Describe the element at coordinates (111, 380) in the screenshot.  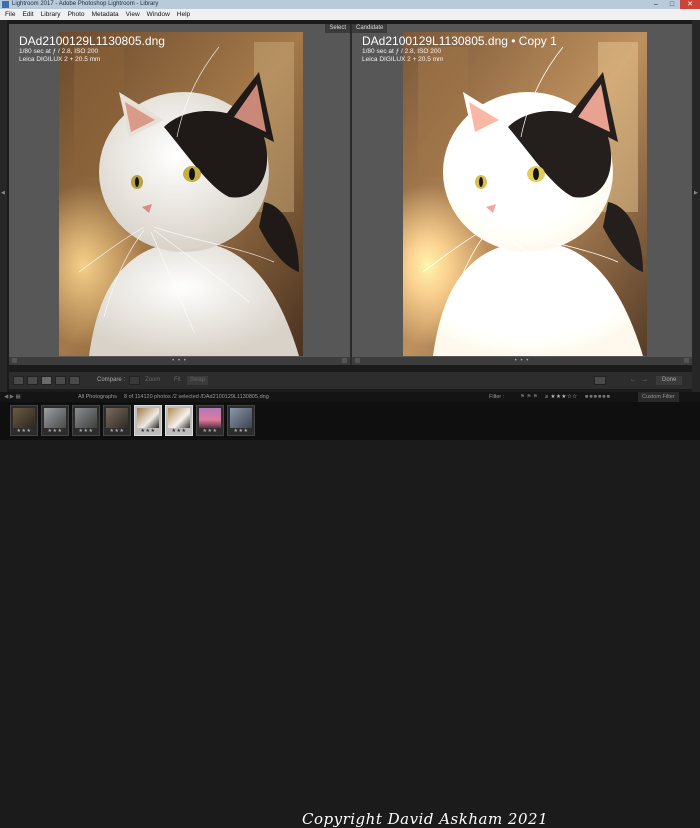
I see `compare-label: Compare :` at that location.